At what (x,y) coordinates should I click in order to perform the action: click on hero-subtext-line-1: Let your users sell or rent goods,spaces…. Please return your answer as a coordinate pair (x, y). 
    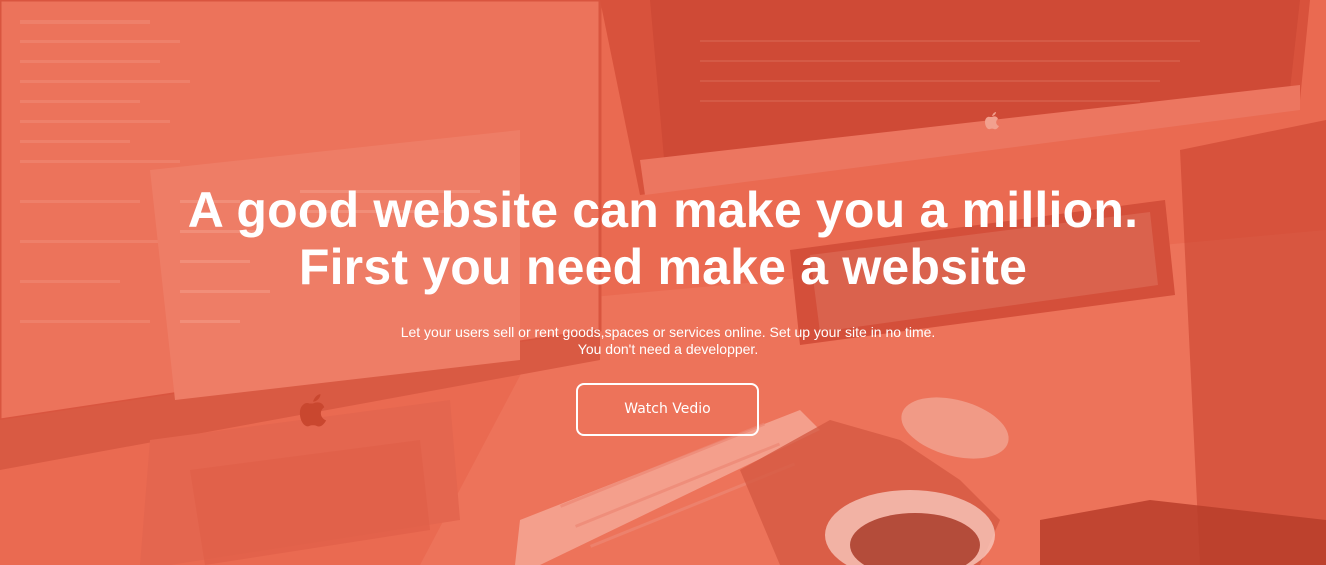
    Looking at the image, I should click on (668, 332).